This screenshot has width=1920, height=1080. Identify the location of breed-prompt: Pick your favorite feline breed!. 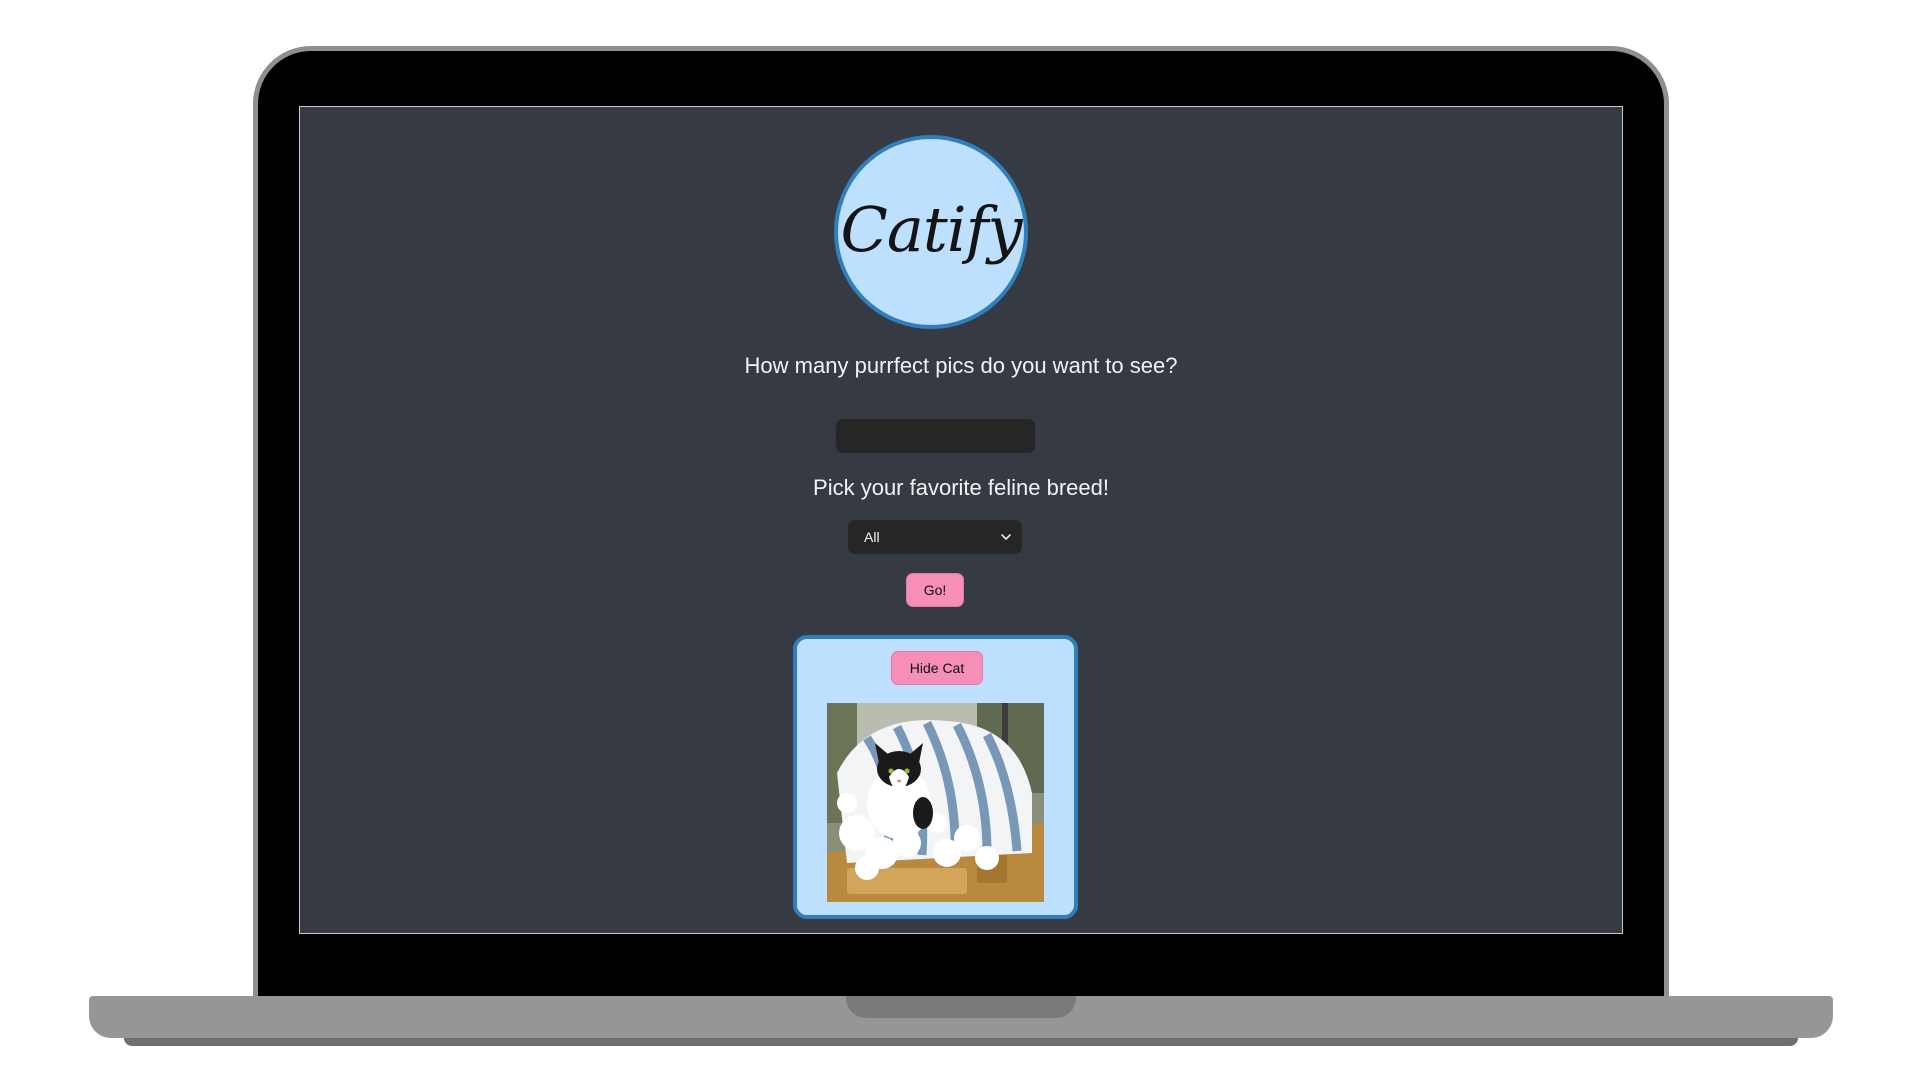
(961, 487).